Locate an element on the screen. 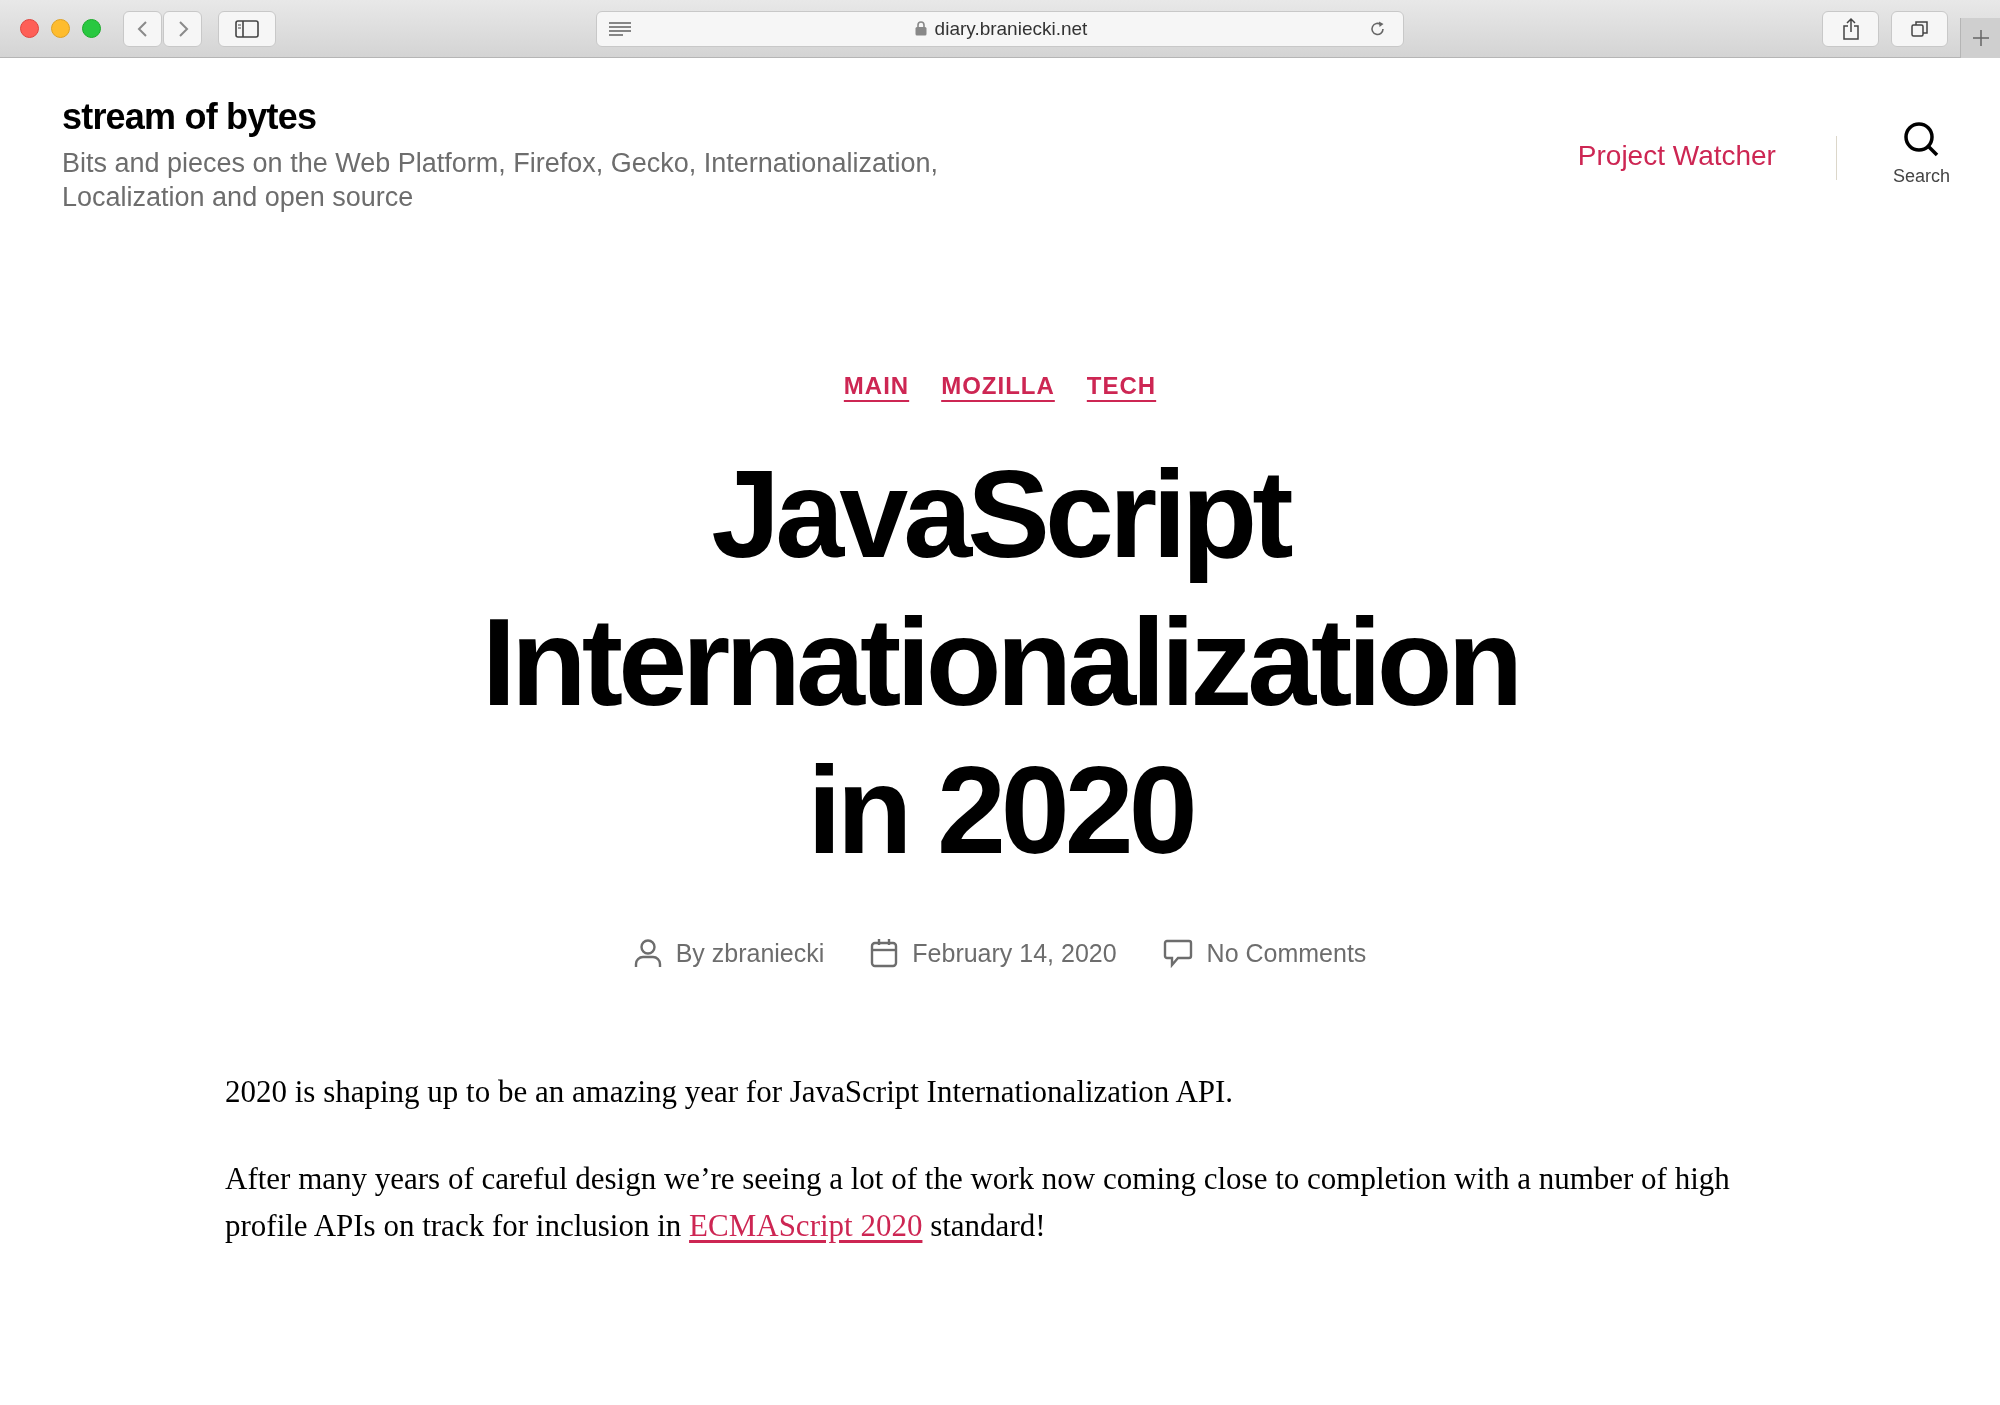  category-link: TECH is located at coordinates (1121, 386).